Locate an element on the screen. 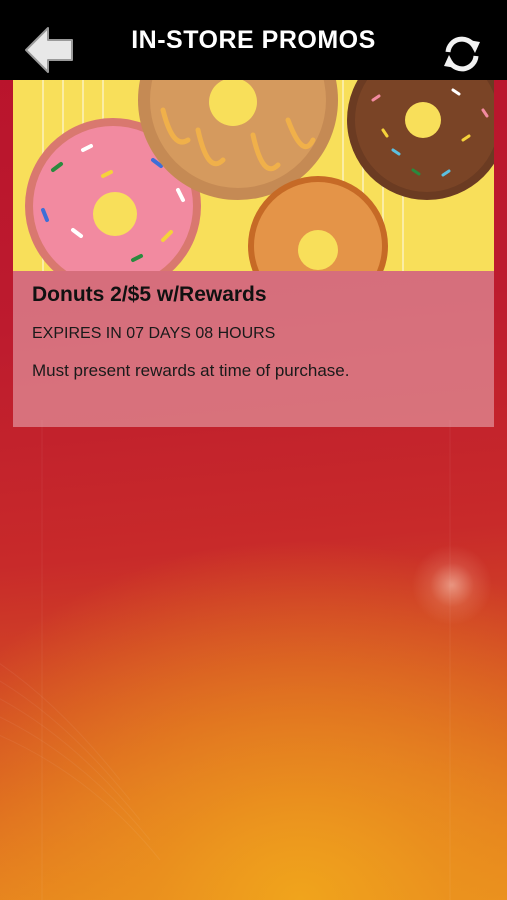 Image resolution: width=507 pixels, height=900 pixels. top-bar: IN-STORE PROMOS is located at coordinates (253, 40).